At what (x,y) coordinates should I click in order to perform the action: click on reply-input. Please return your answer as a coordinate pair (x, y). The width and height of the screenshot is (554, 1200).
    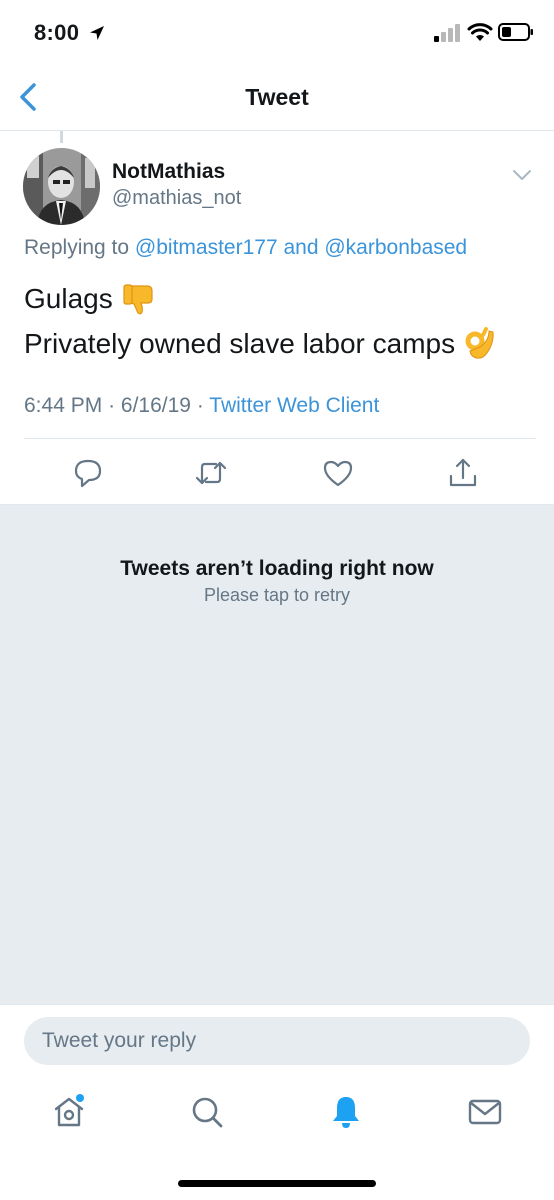
    Looking at the image, I should click on (277, 1041).